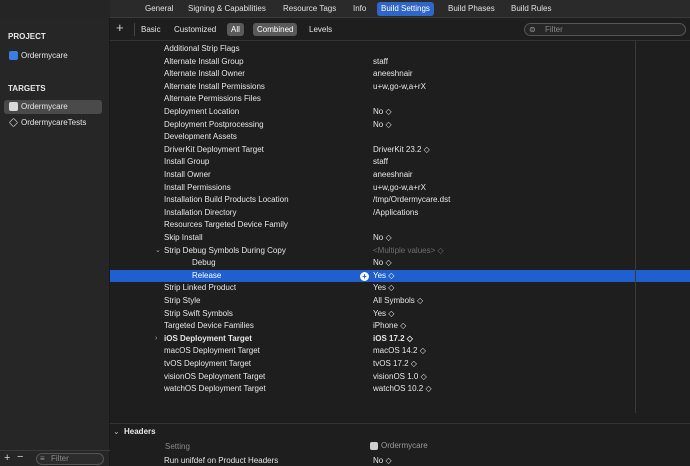  Describe the element at coordinates (7, 458) in the screenshot. I see `add-target-button: +` at that location.